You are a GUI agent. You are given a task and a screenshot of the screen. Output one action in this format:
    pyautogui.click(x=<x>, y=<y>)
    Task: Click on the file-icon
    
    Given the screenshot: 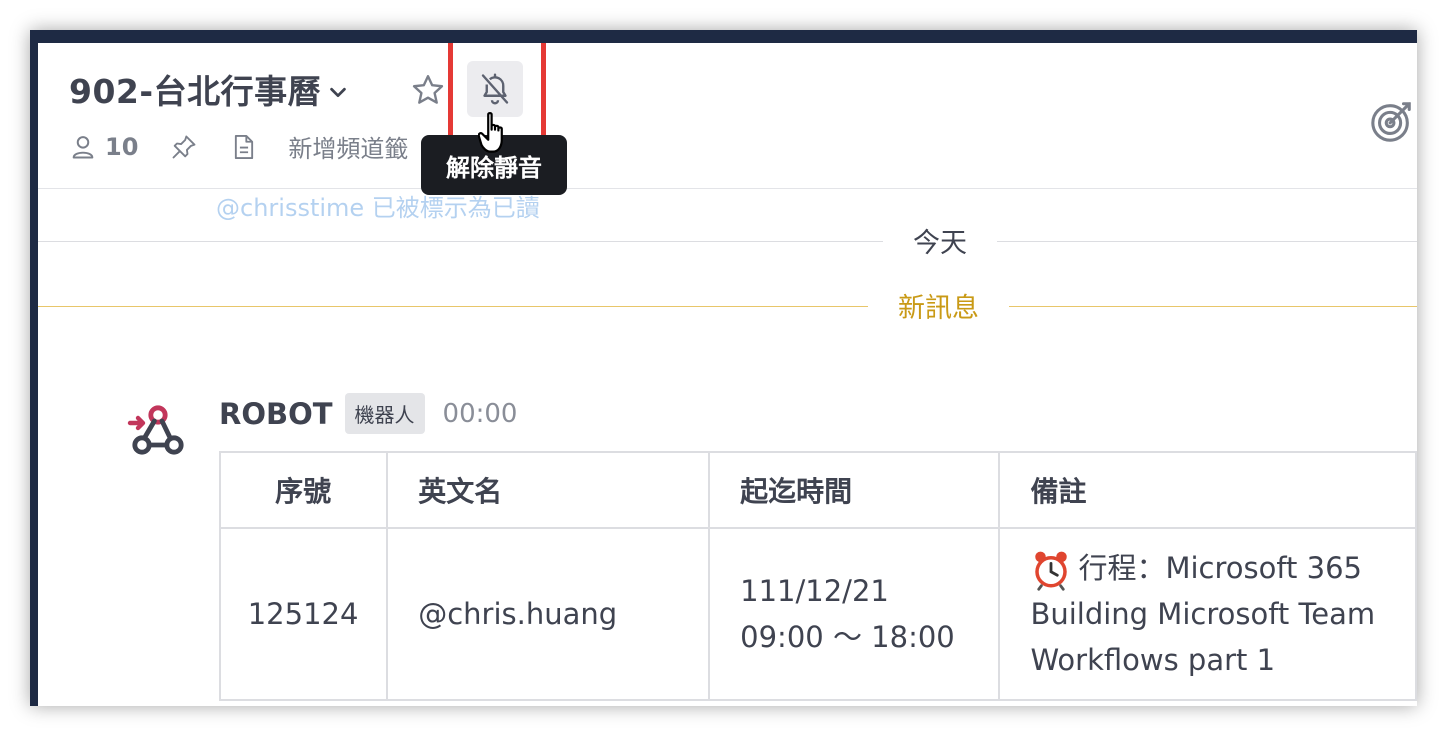 What is the action you would take?
    pyautogui.click(x=244, y=147)
    